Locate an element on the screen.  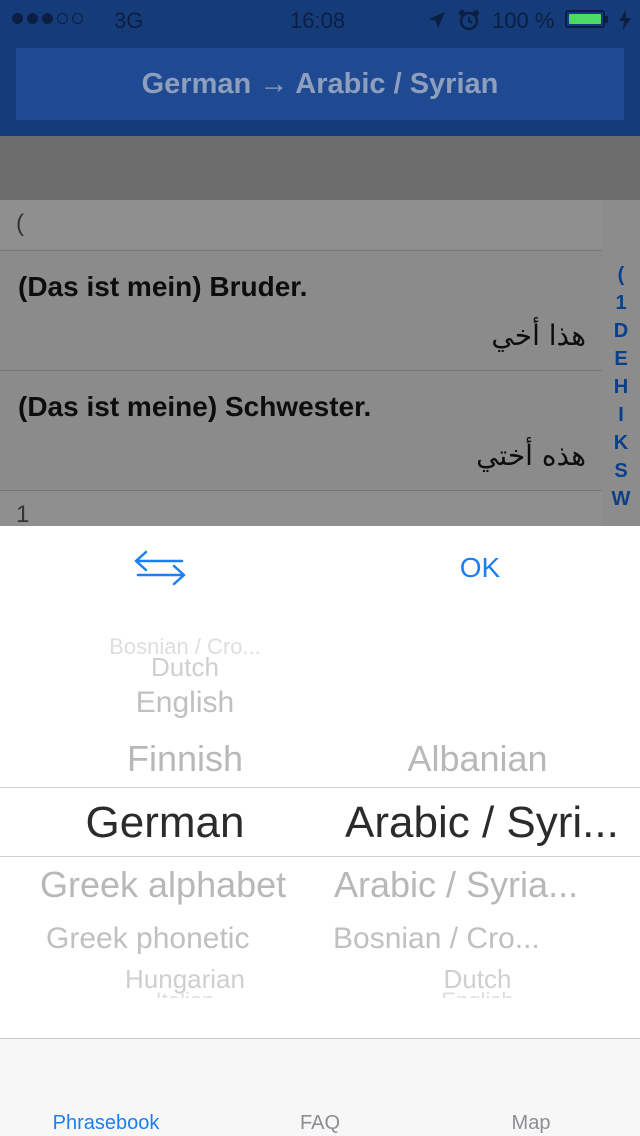
index-item: ( is located at coordinates (621, 275).